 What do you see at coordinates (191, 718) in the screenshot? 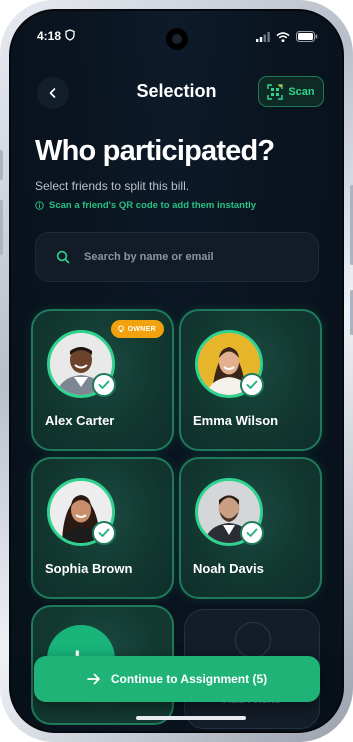
I see `home-indicator` at bounding box center [191, 718].